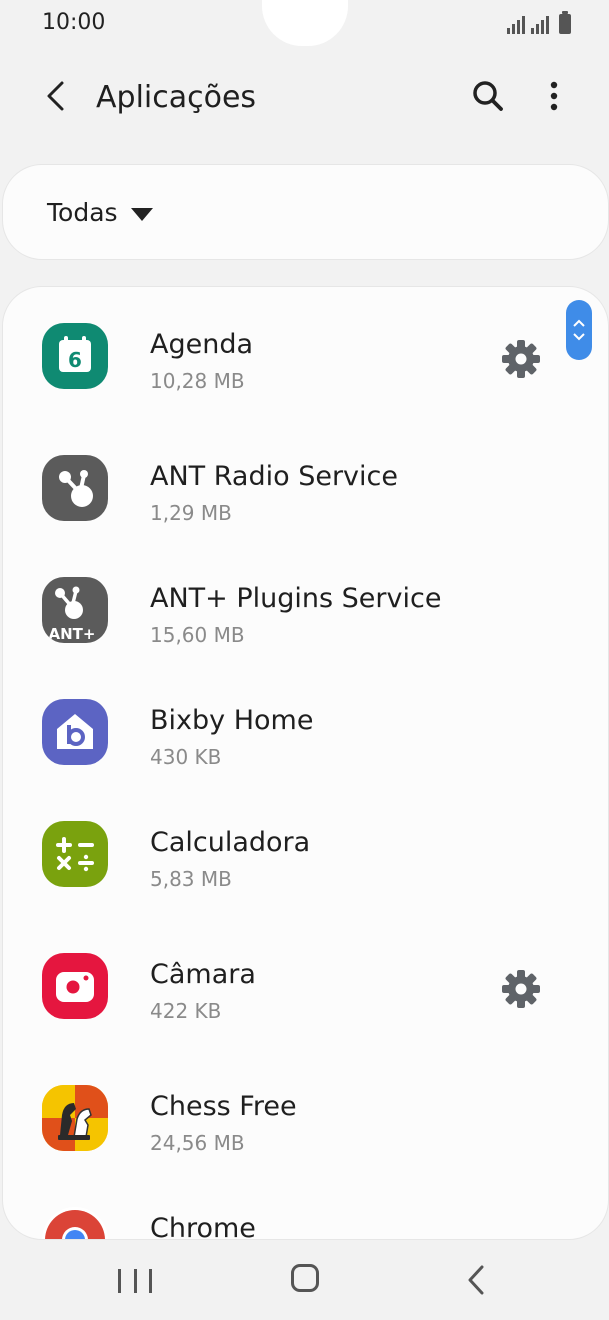 The image size is (609, 1320). I want to click on chrome-icon, so click(75, 1223).